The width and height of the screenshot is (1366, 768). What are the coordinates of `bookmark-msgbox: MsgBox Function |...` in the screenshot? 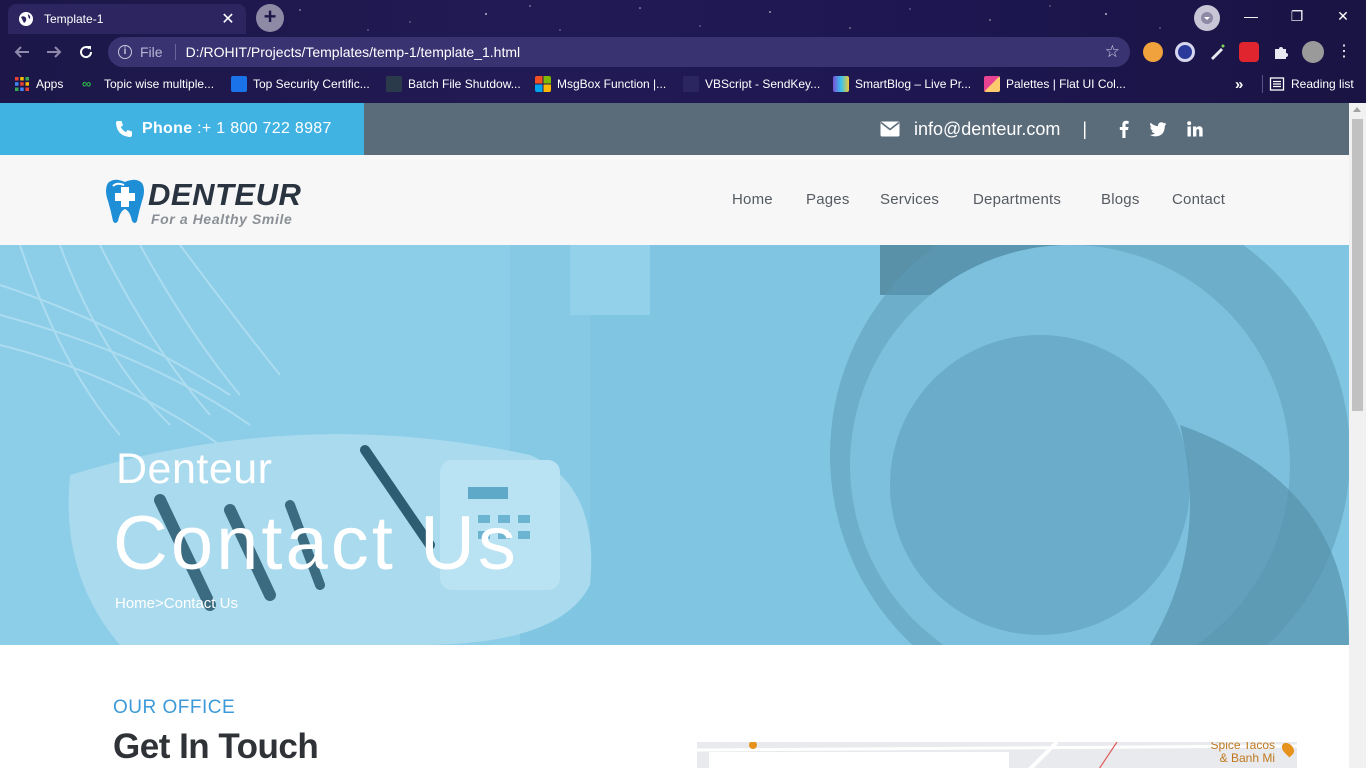 It's located at (600, 84).